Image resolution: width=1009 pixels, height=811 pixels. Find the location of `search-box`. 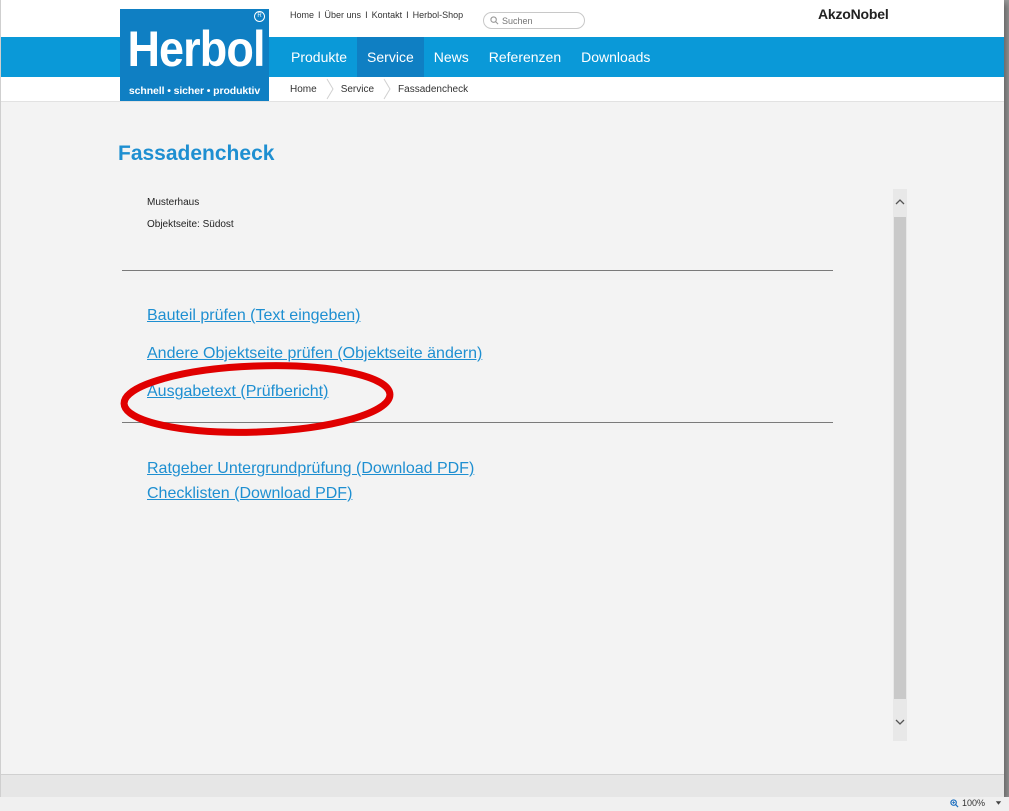

search-box is located at coordinates (534, 20).